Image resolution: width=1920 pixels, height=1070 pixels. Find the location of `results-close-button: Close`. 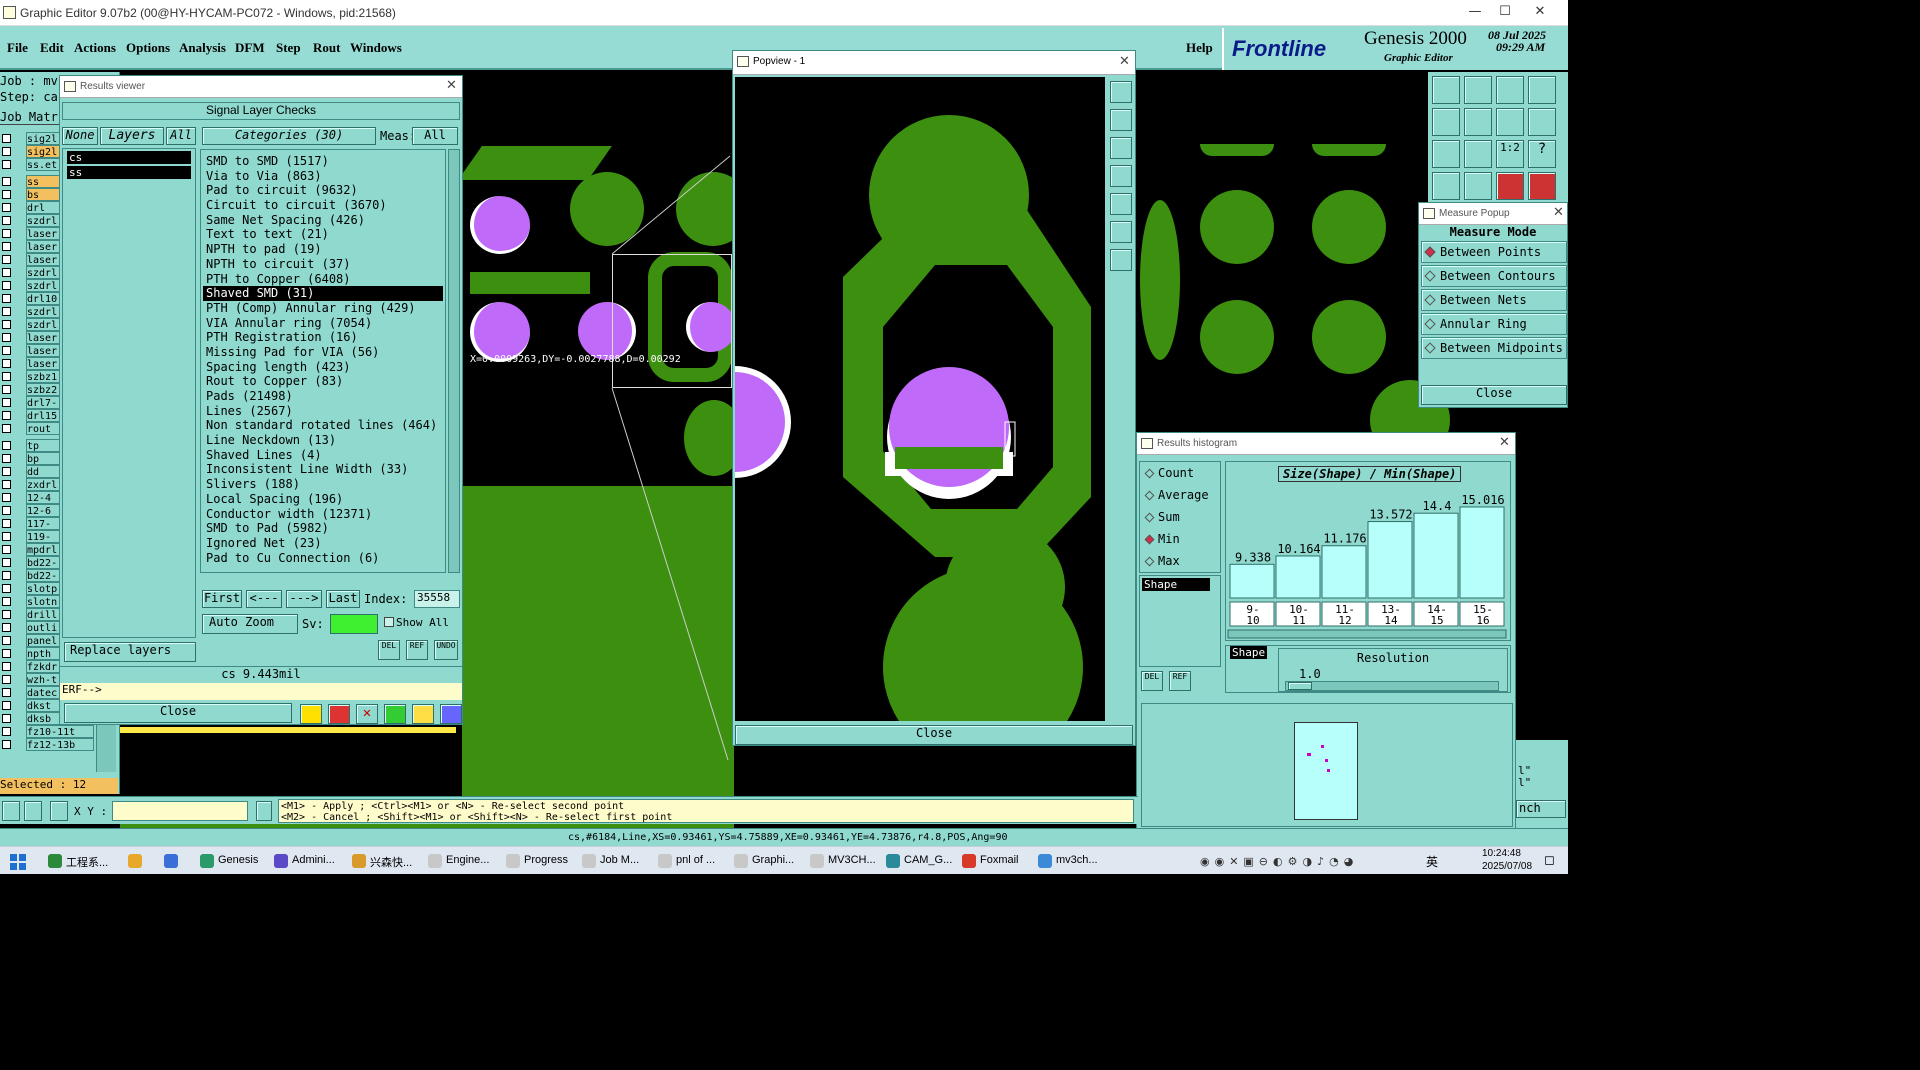

results-close-button: Close is located at coordinates (178, 713).